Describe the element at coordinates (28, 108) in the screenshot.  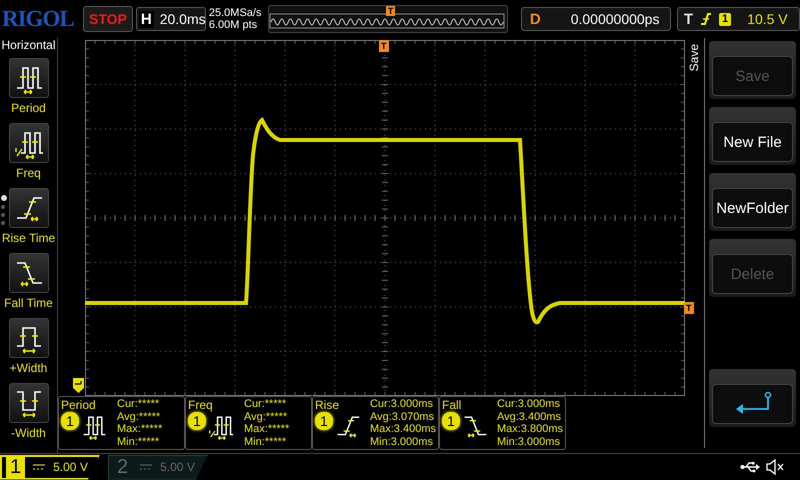
I see `measurement-label: Period` at that location.